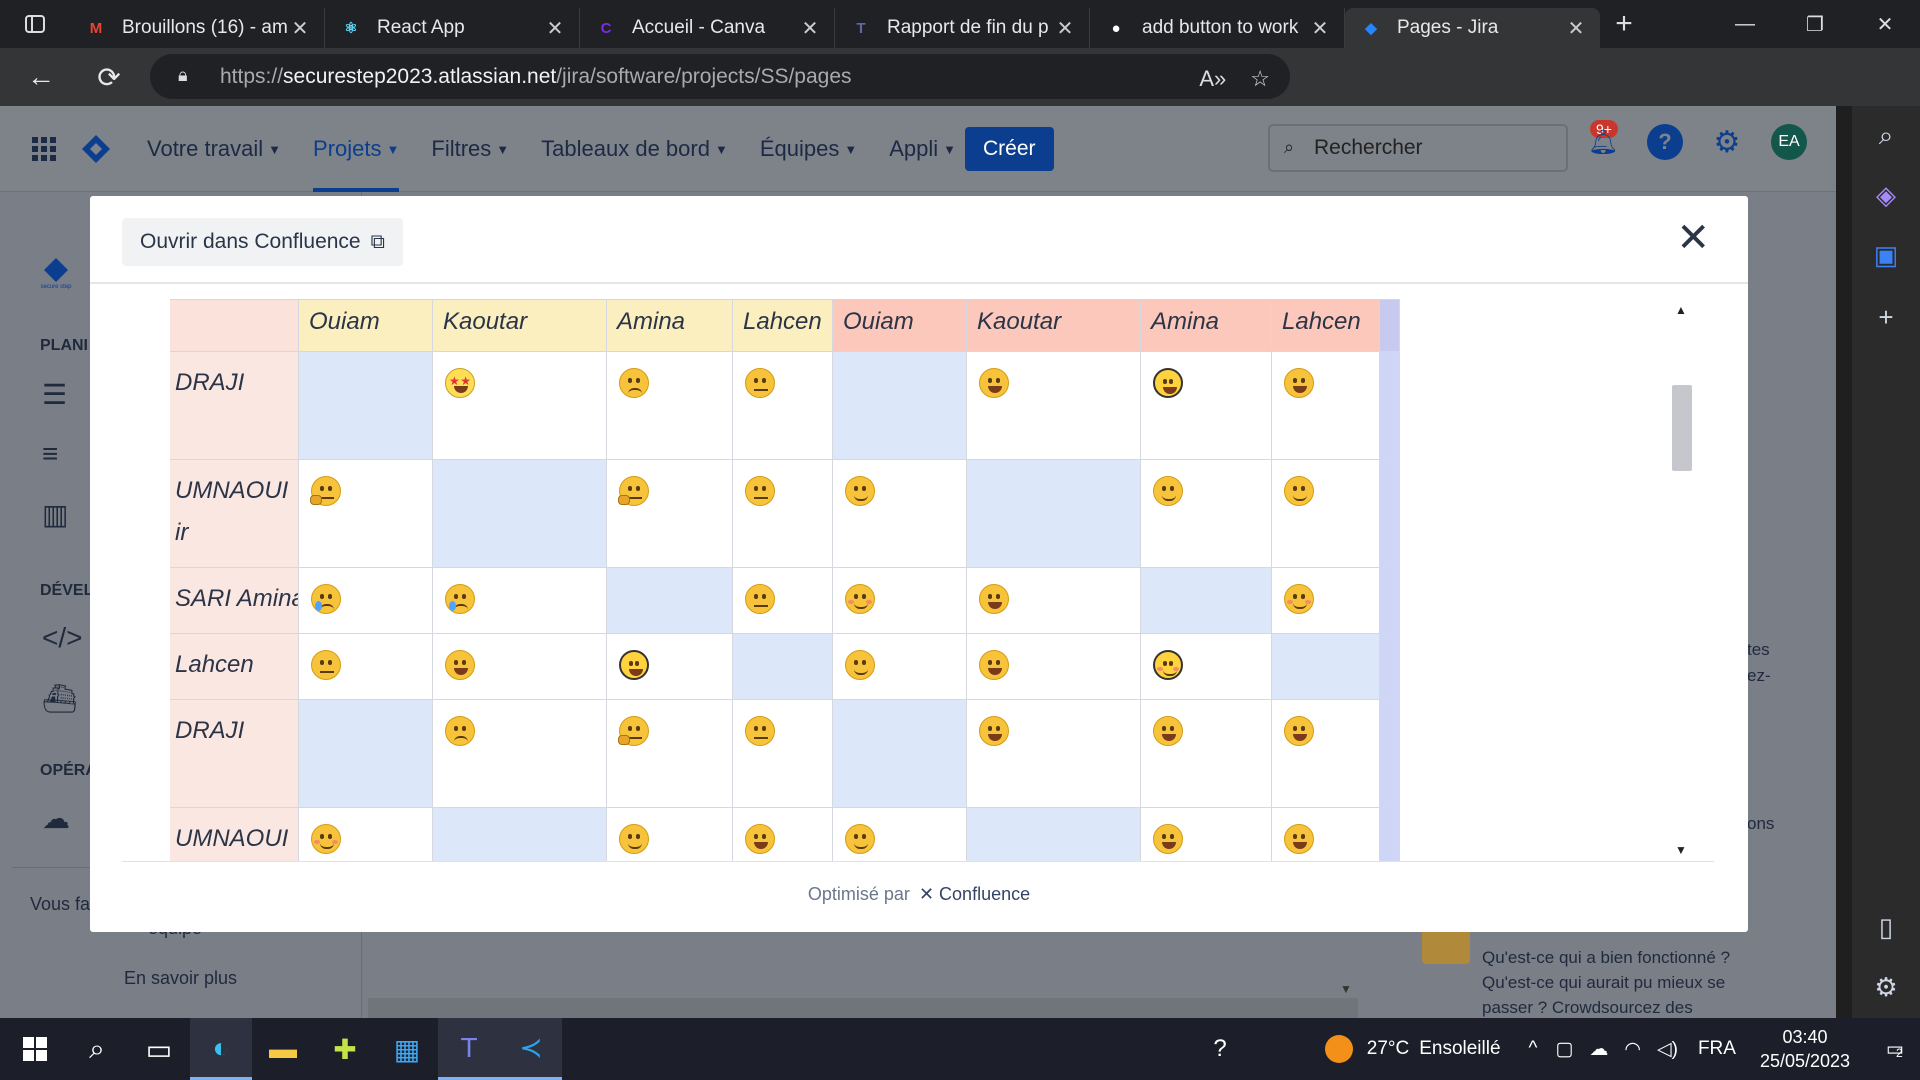 The image size is (1920, 1080). I want to click on refresh-icon: ⟳, so click(109, 77).